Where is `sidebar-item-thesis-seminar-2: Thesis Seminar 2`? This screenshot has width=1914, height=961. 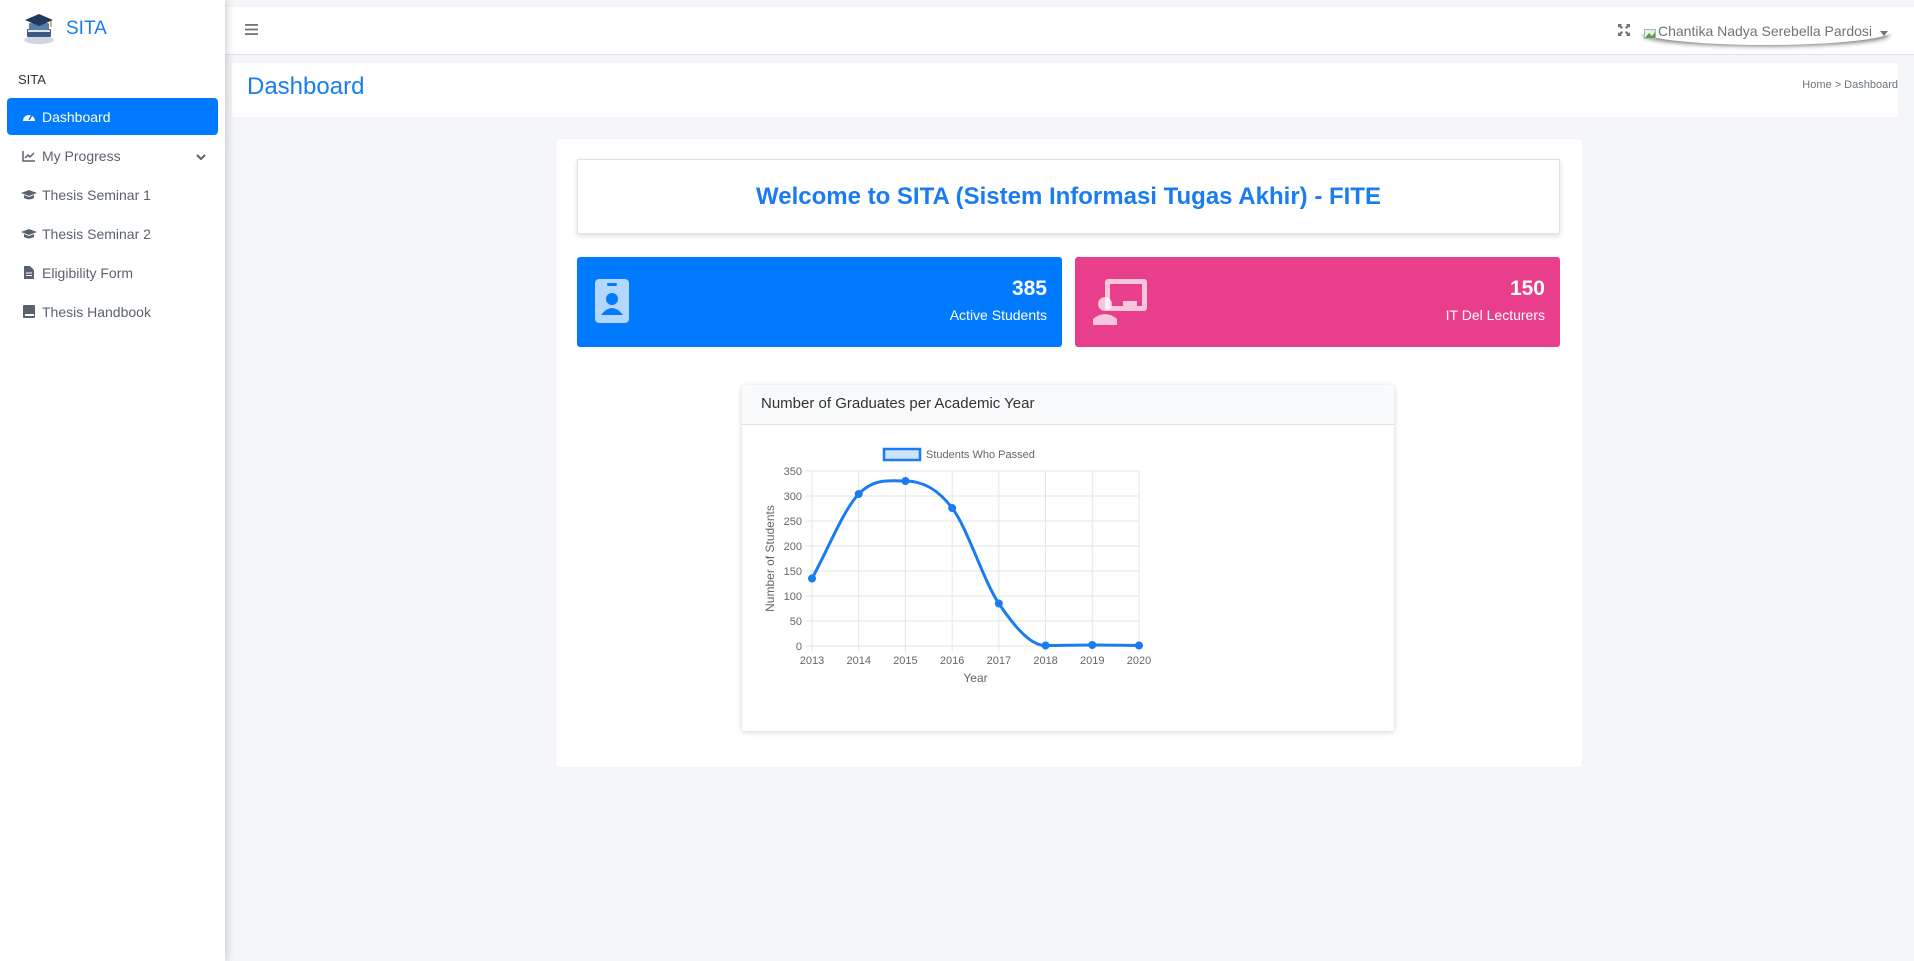
sidebar-item-thesis-seminar-2: Thesis Seminar 2 is located at coordinates (112, 233).